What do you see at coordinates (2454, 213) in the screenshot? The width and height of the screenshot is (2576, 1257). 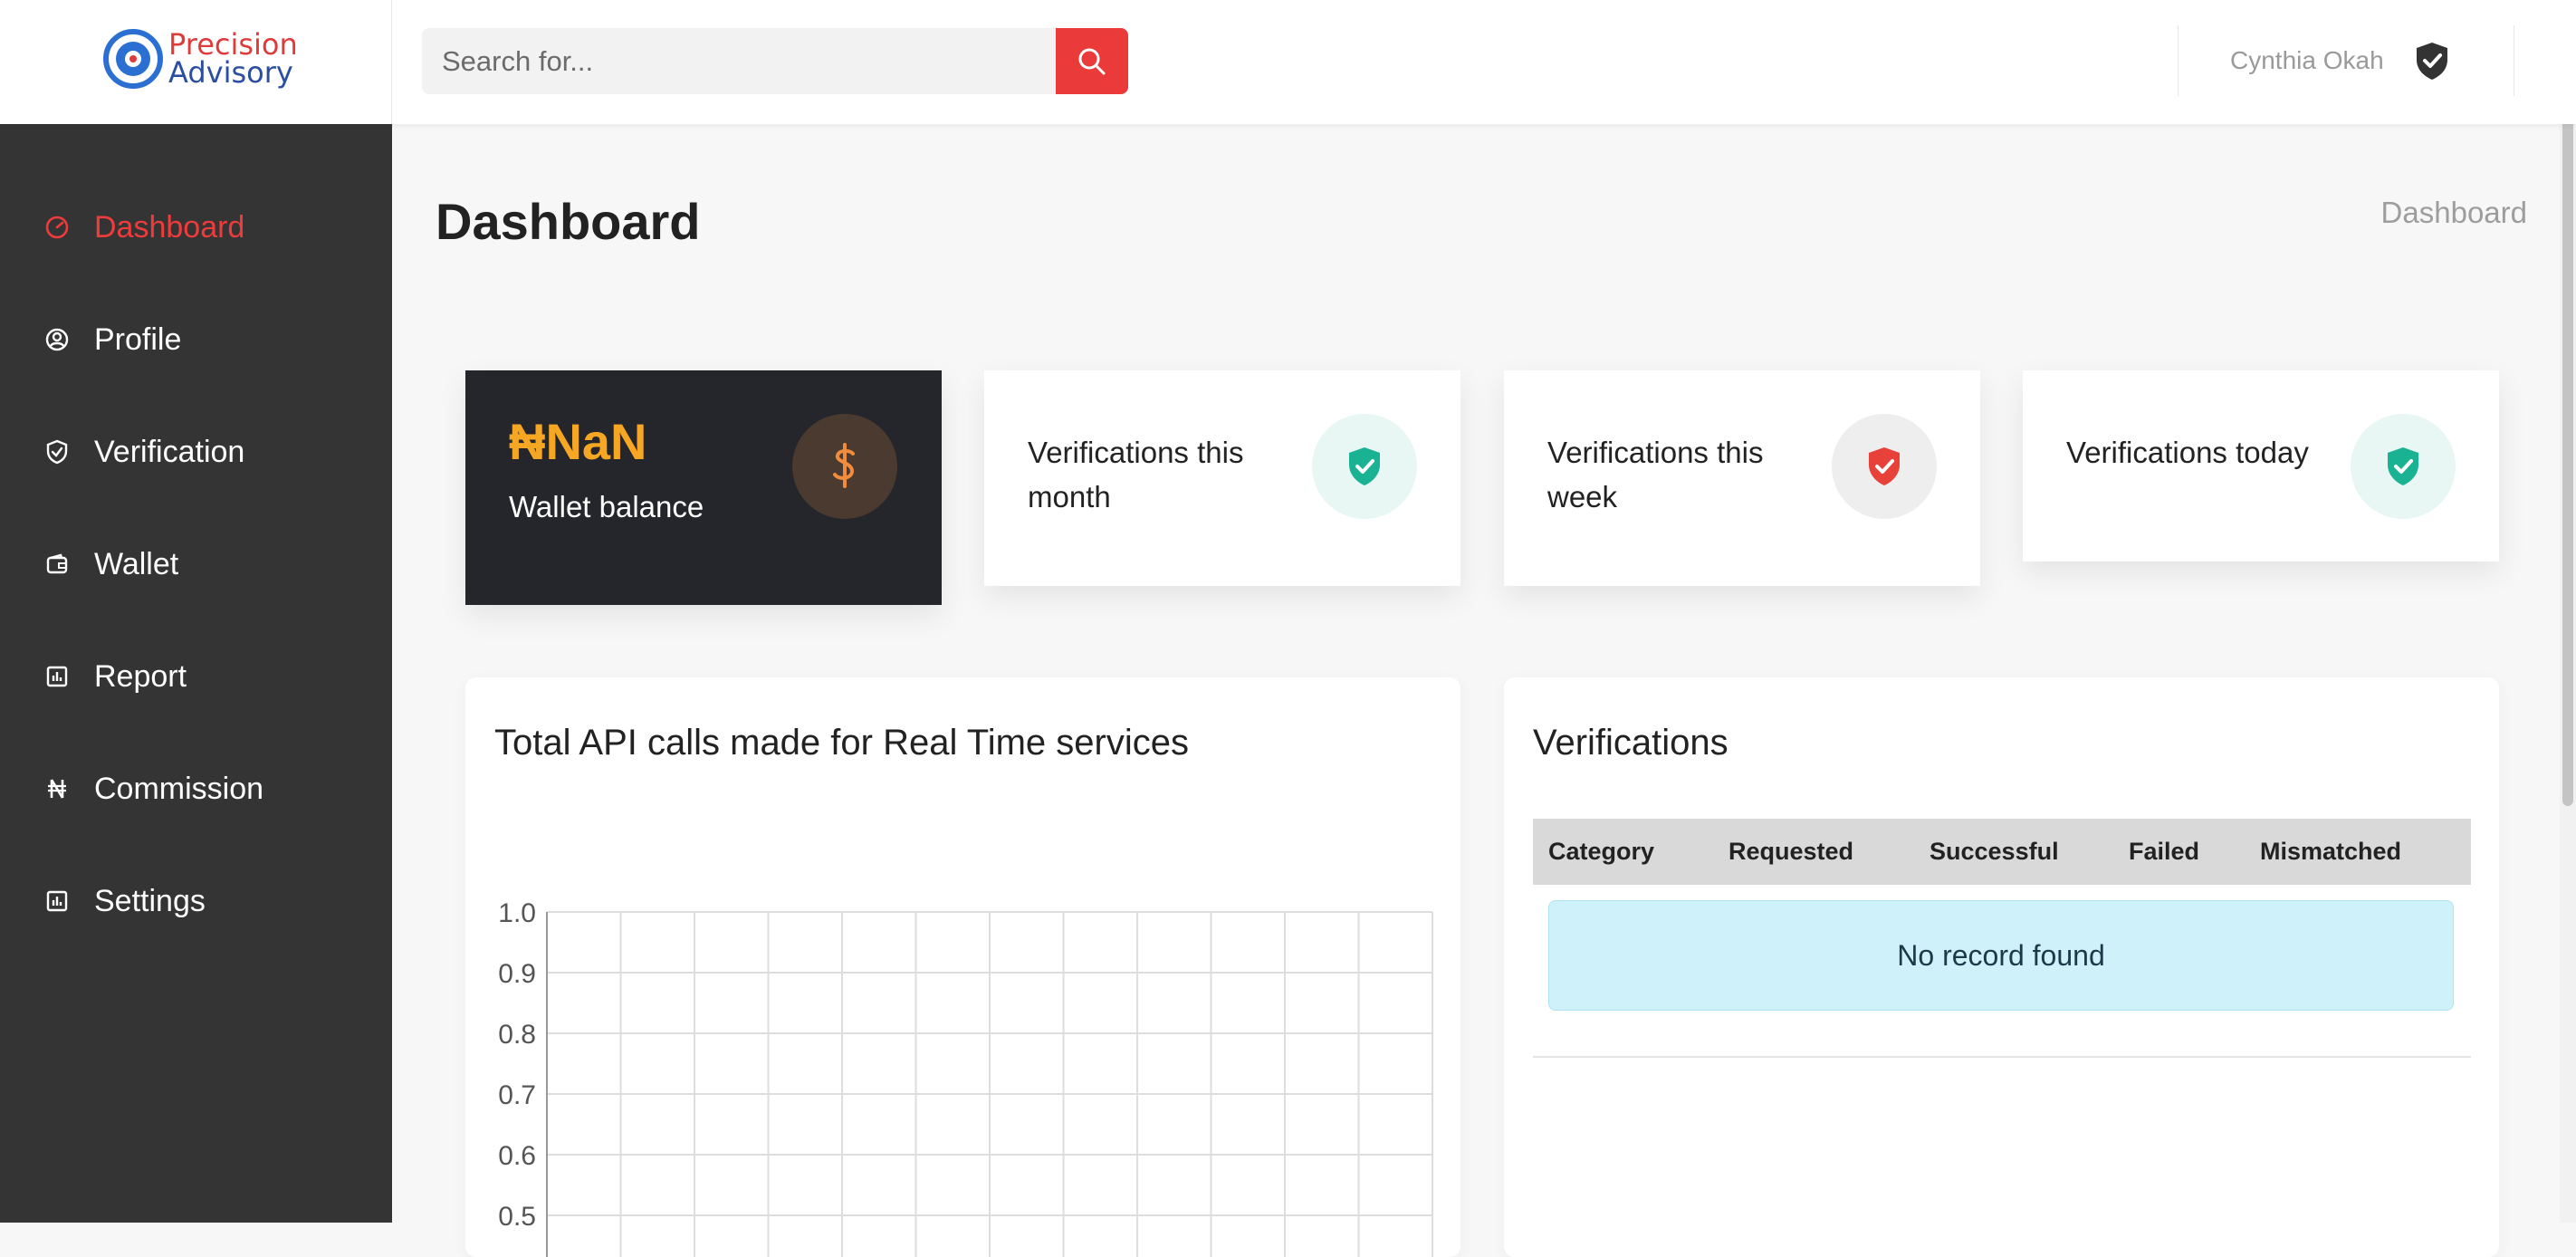 I see `breadcrumb: Dashboard` at bounding box center [2454, 213].